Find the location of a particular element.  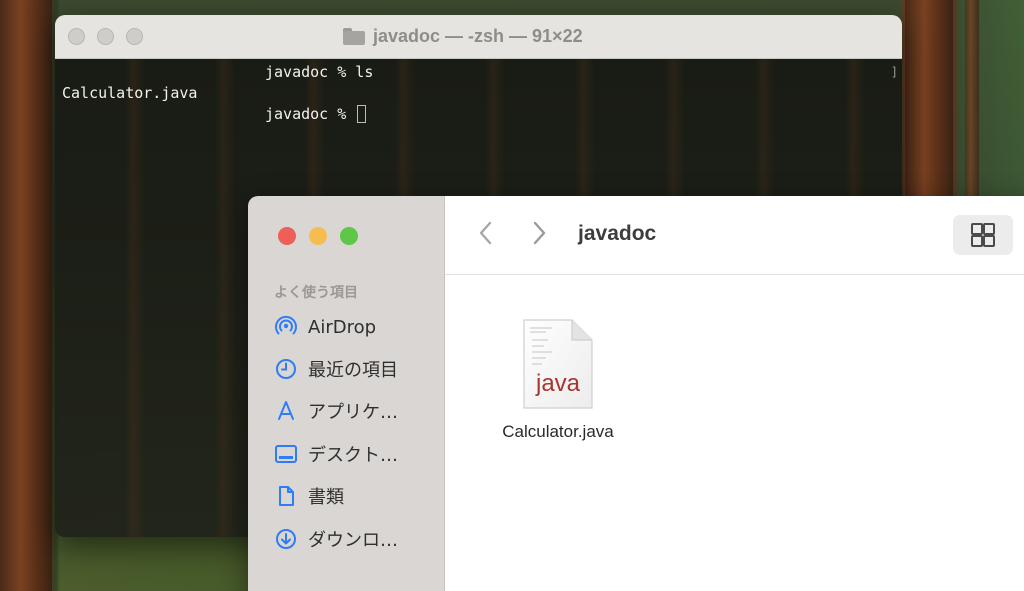

terminal-prompt-line: javadoc % is located at coordinates (316, 114).